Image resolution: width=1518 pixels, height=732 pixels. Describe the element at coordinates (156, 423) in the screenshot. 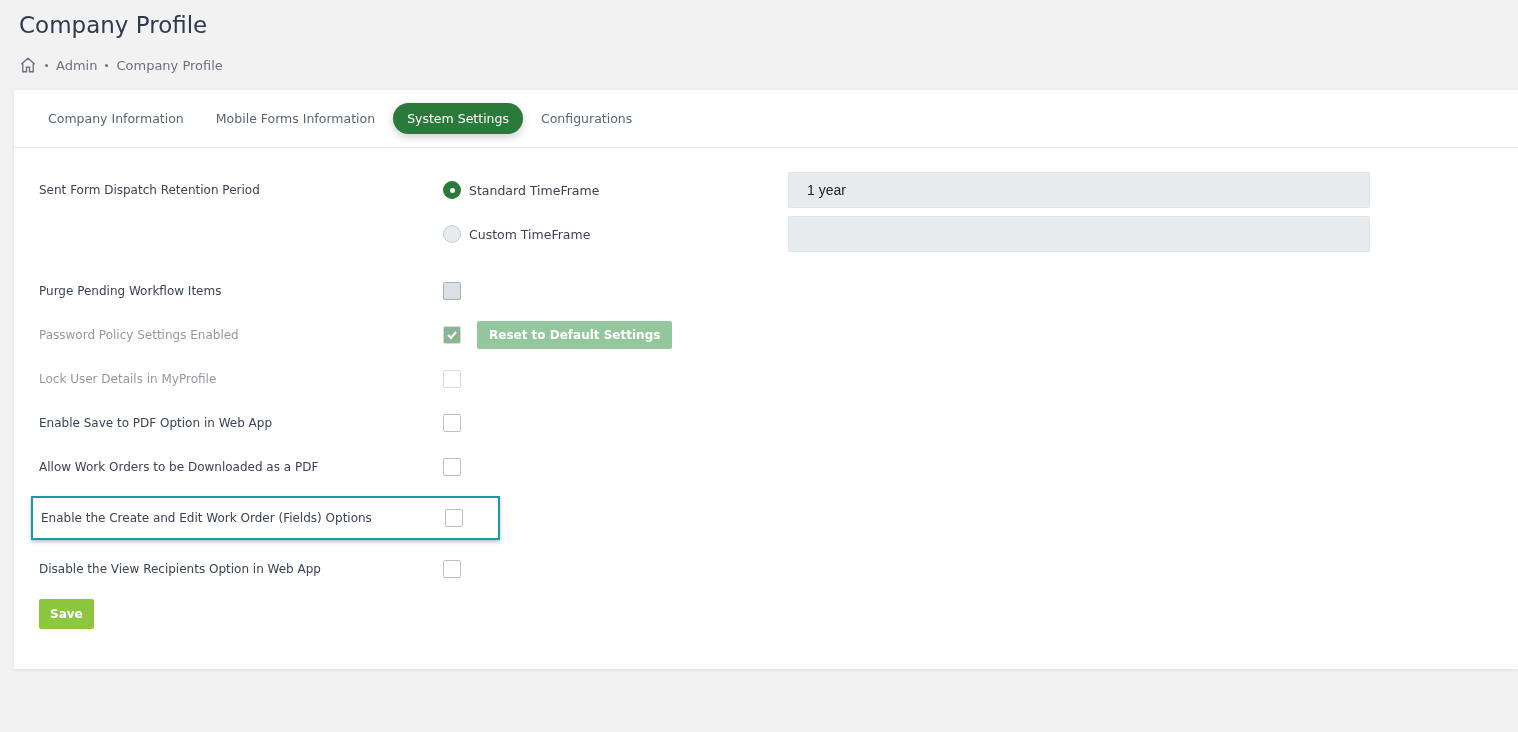

I see `setting-label: Enable Save to PDF Option in Web App` at that location.